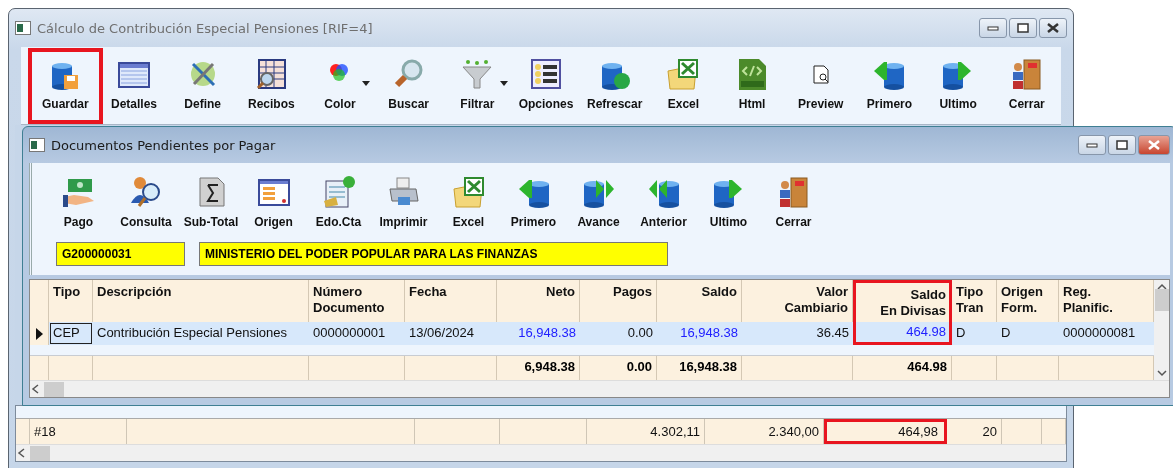 The image size is (1173, 468). I want to click on total-cell: 464.98, so click(902, 368).